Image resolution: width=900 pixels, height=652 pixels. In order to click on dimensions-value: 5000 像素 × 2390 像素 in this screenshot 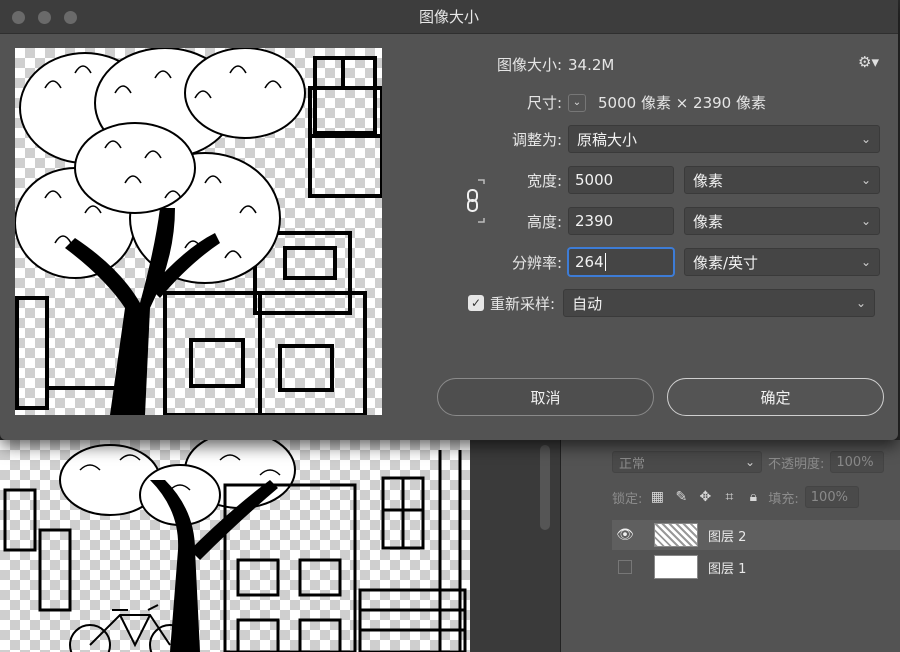, I will do `click(682, 103)`.